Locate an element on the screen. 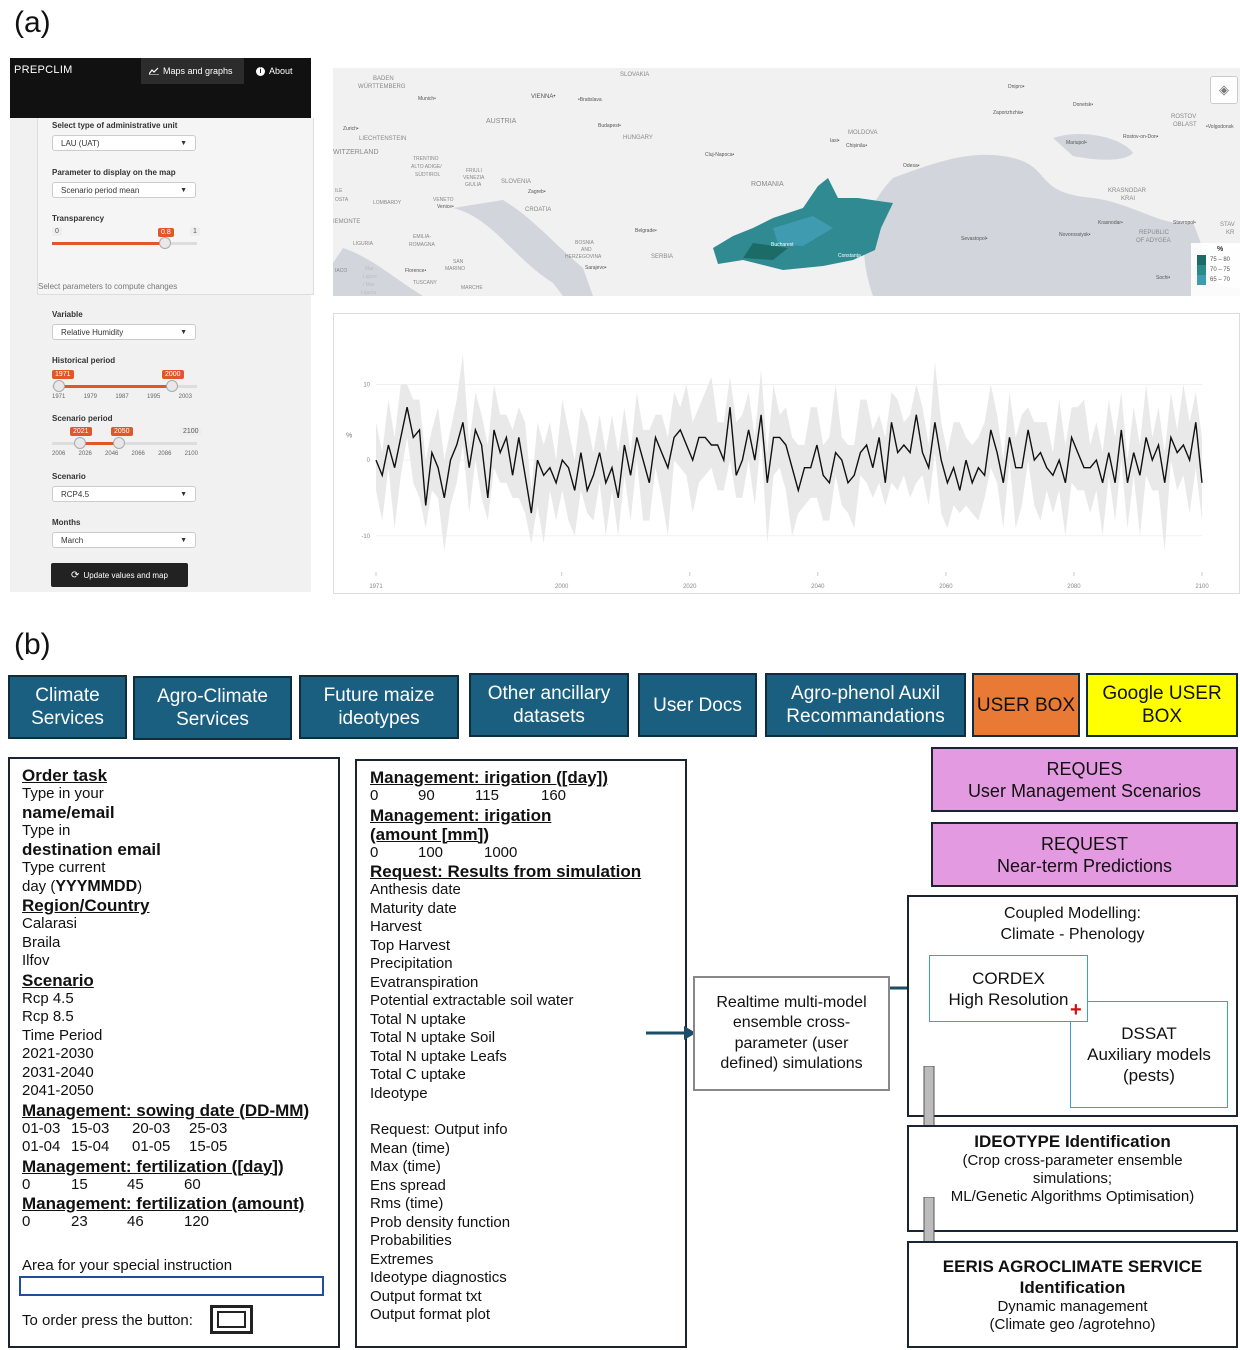 The width and height of the screenshot is (1240, 1350). fert-day-option: 15 is located at coordinates (99, 1185).